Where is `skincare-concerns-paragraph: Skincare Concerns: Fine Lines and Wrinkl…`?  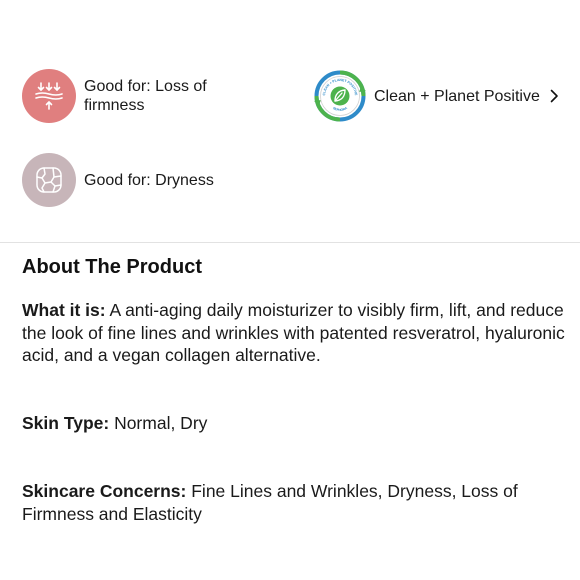 skincare-concerns-paragraph: Skincare Concerns: Fine Lines and Wrinkl… is located at coordinates (294, 502).